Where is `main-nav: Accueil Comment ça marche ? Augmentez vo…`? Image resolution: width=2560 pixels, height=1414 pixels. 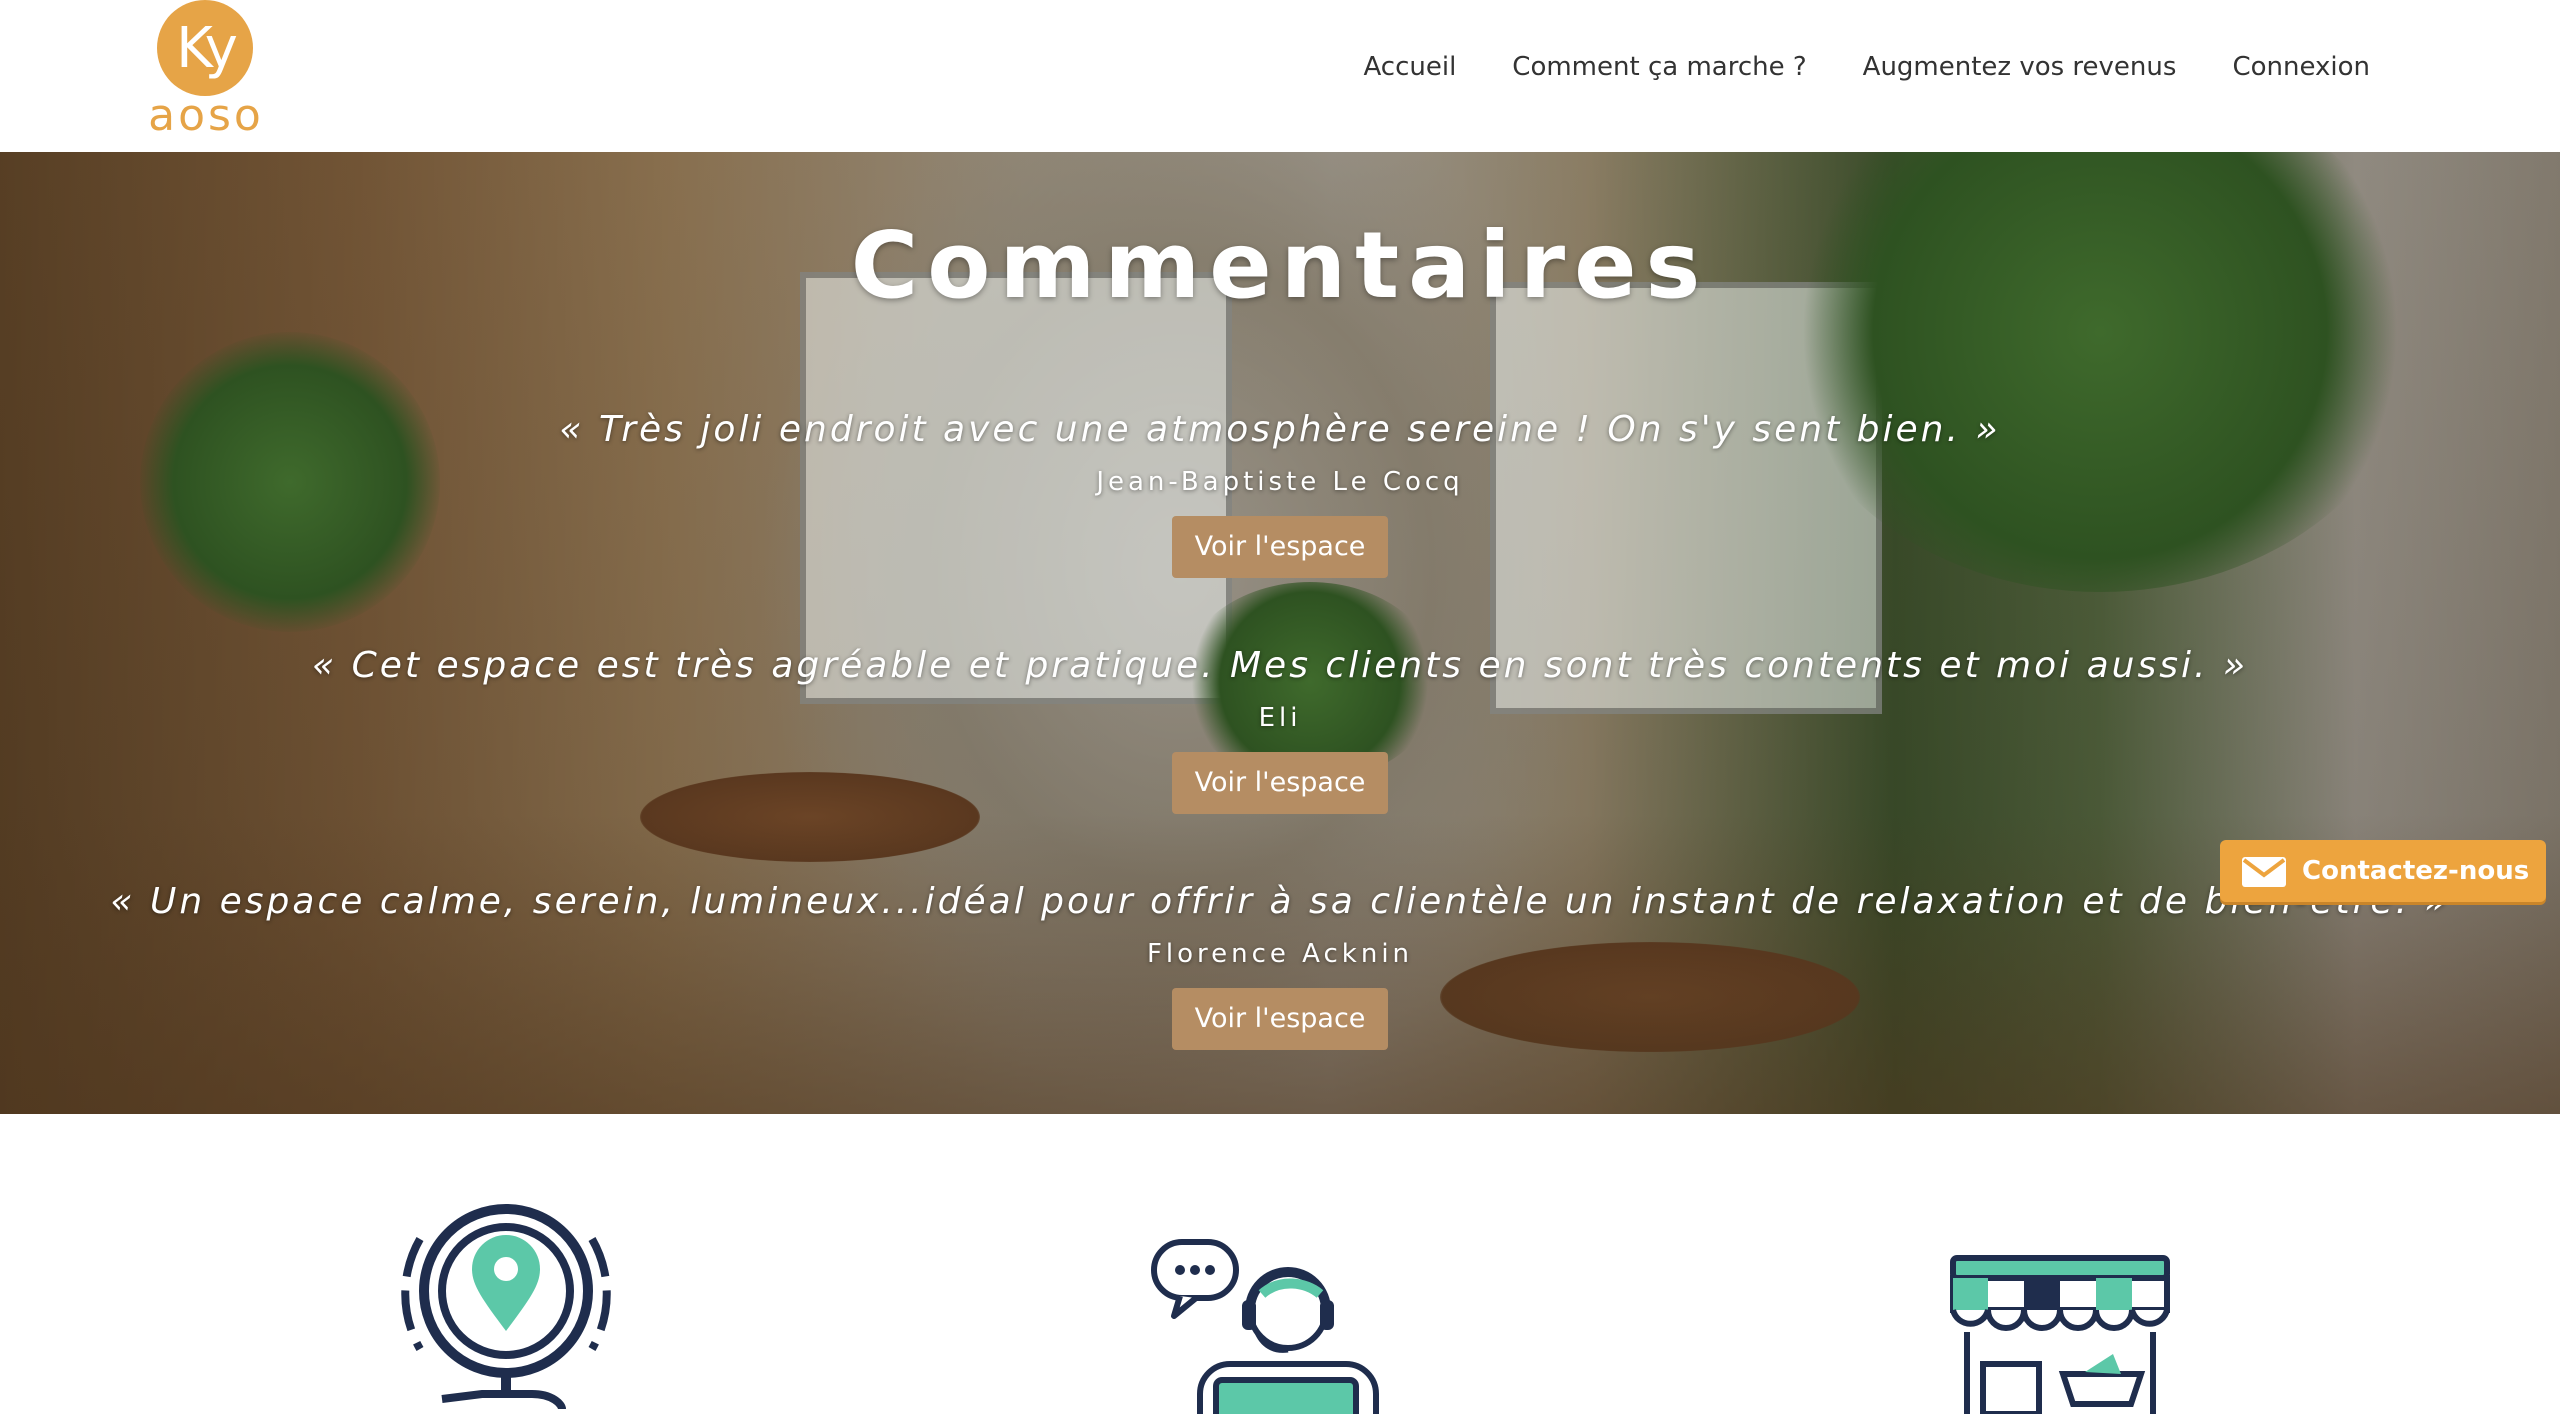 main-nav: Accueil Comment ça marche ? Augmentez vo… is located at coordinates (1866, 67).